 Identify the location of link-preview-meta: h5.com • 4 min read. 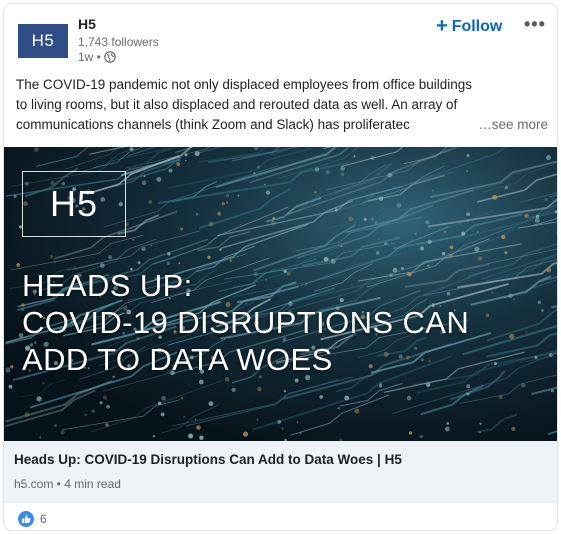
(67, 484).